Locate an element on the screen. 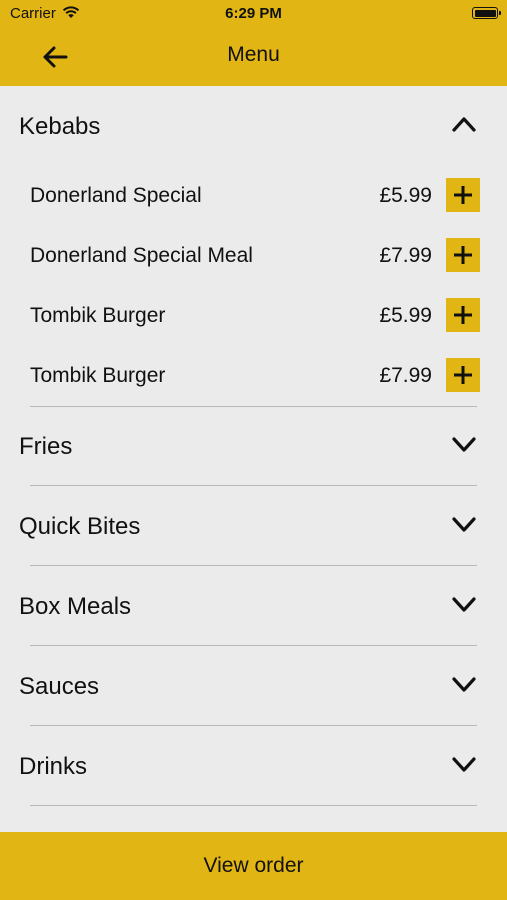 This screenshot has height=900, width=507. view-order-label: View order is located at coordinates (253, 865).